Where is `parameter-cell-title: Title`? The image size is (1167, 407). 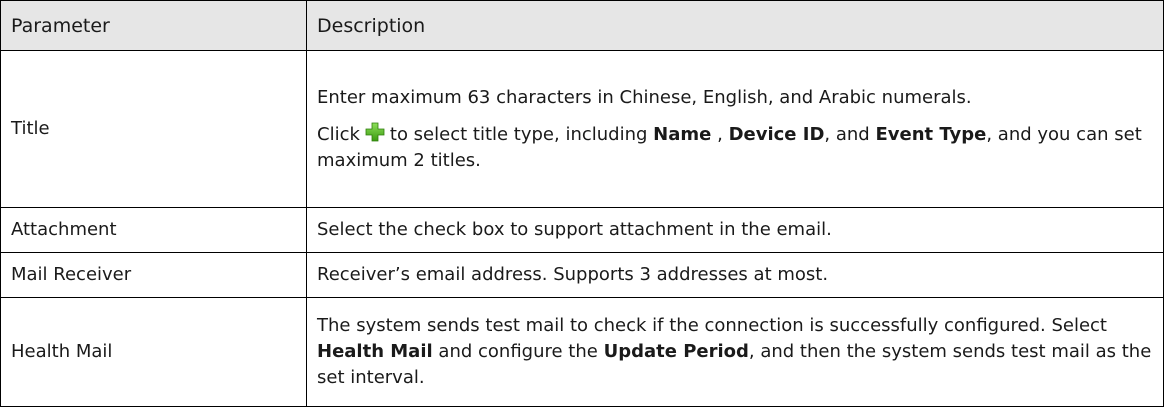 parameter-cell-title: Title is located at coordinates (153, 129).